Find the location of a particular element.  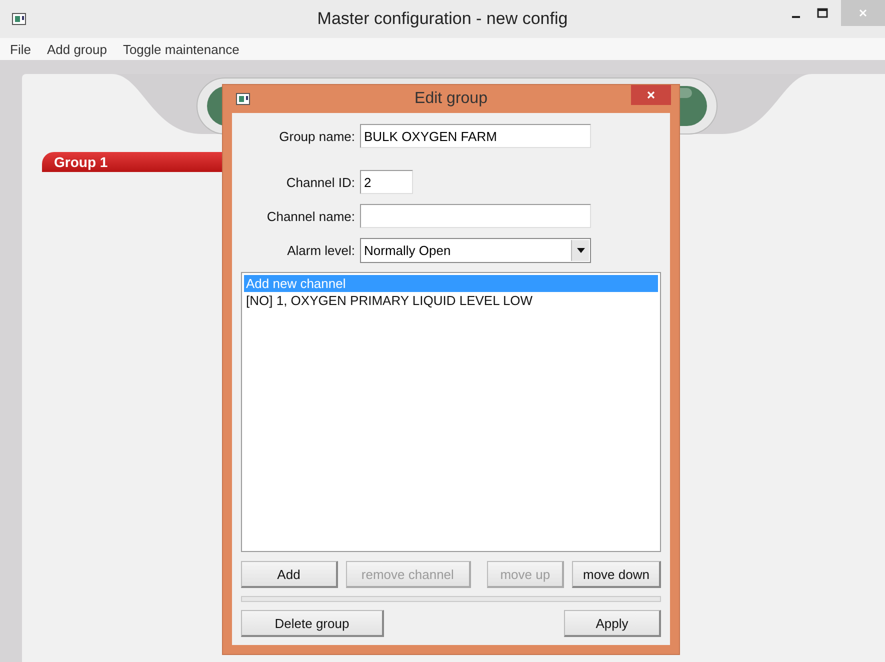

field-label: Channel ID: is located at coordinates (320, 182).